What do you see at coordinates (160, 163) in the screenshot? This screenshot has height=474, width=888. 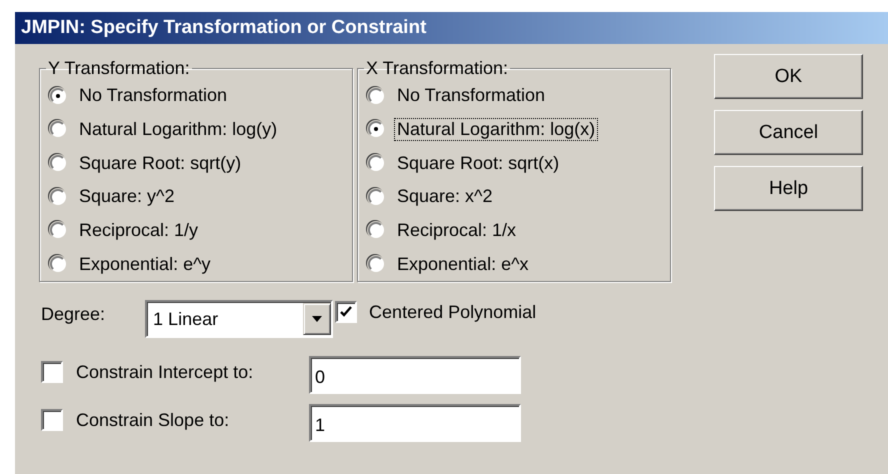 I see `radio-label: Square Root: sqrt(y)` at bounding box center [160, 163].